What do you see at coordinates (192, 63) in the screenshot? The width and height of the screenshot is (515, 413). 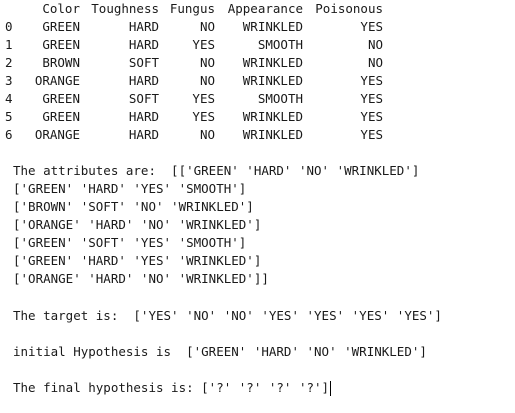 I see `table-row: 2 BROWN SOFT NO WRINKLED NO` at bounding box center [192, 63].